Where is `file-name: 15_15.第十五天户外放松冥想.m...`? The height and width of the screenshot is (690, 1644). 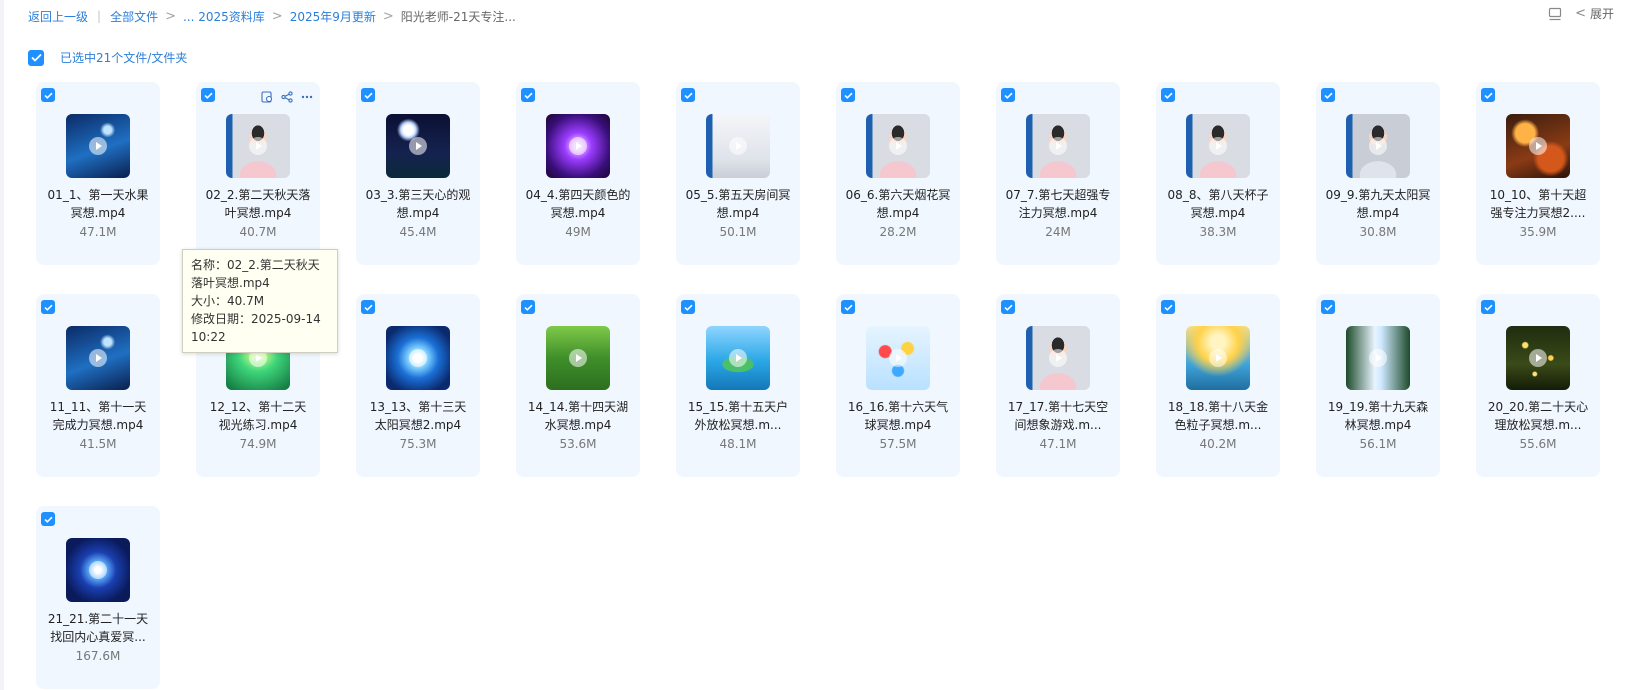 file-name: 15_15.第十五天户外放松冥想.m... is located at coordinates (738, 416).